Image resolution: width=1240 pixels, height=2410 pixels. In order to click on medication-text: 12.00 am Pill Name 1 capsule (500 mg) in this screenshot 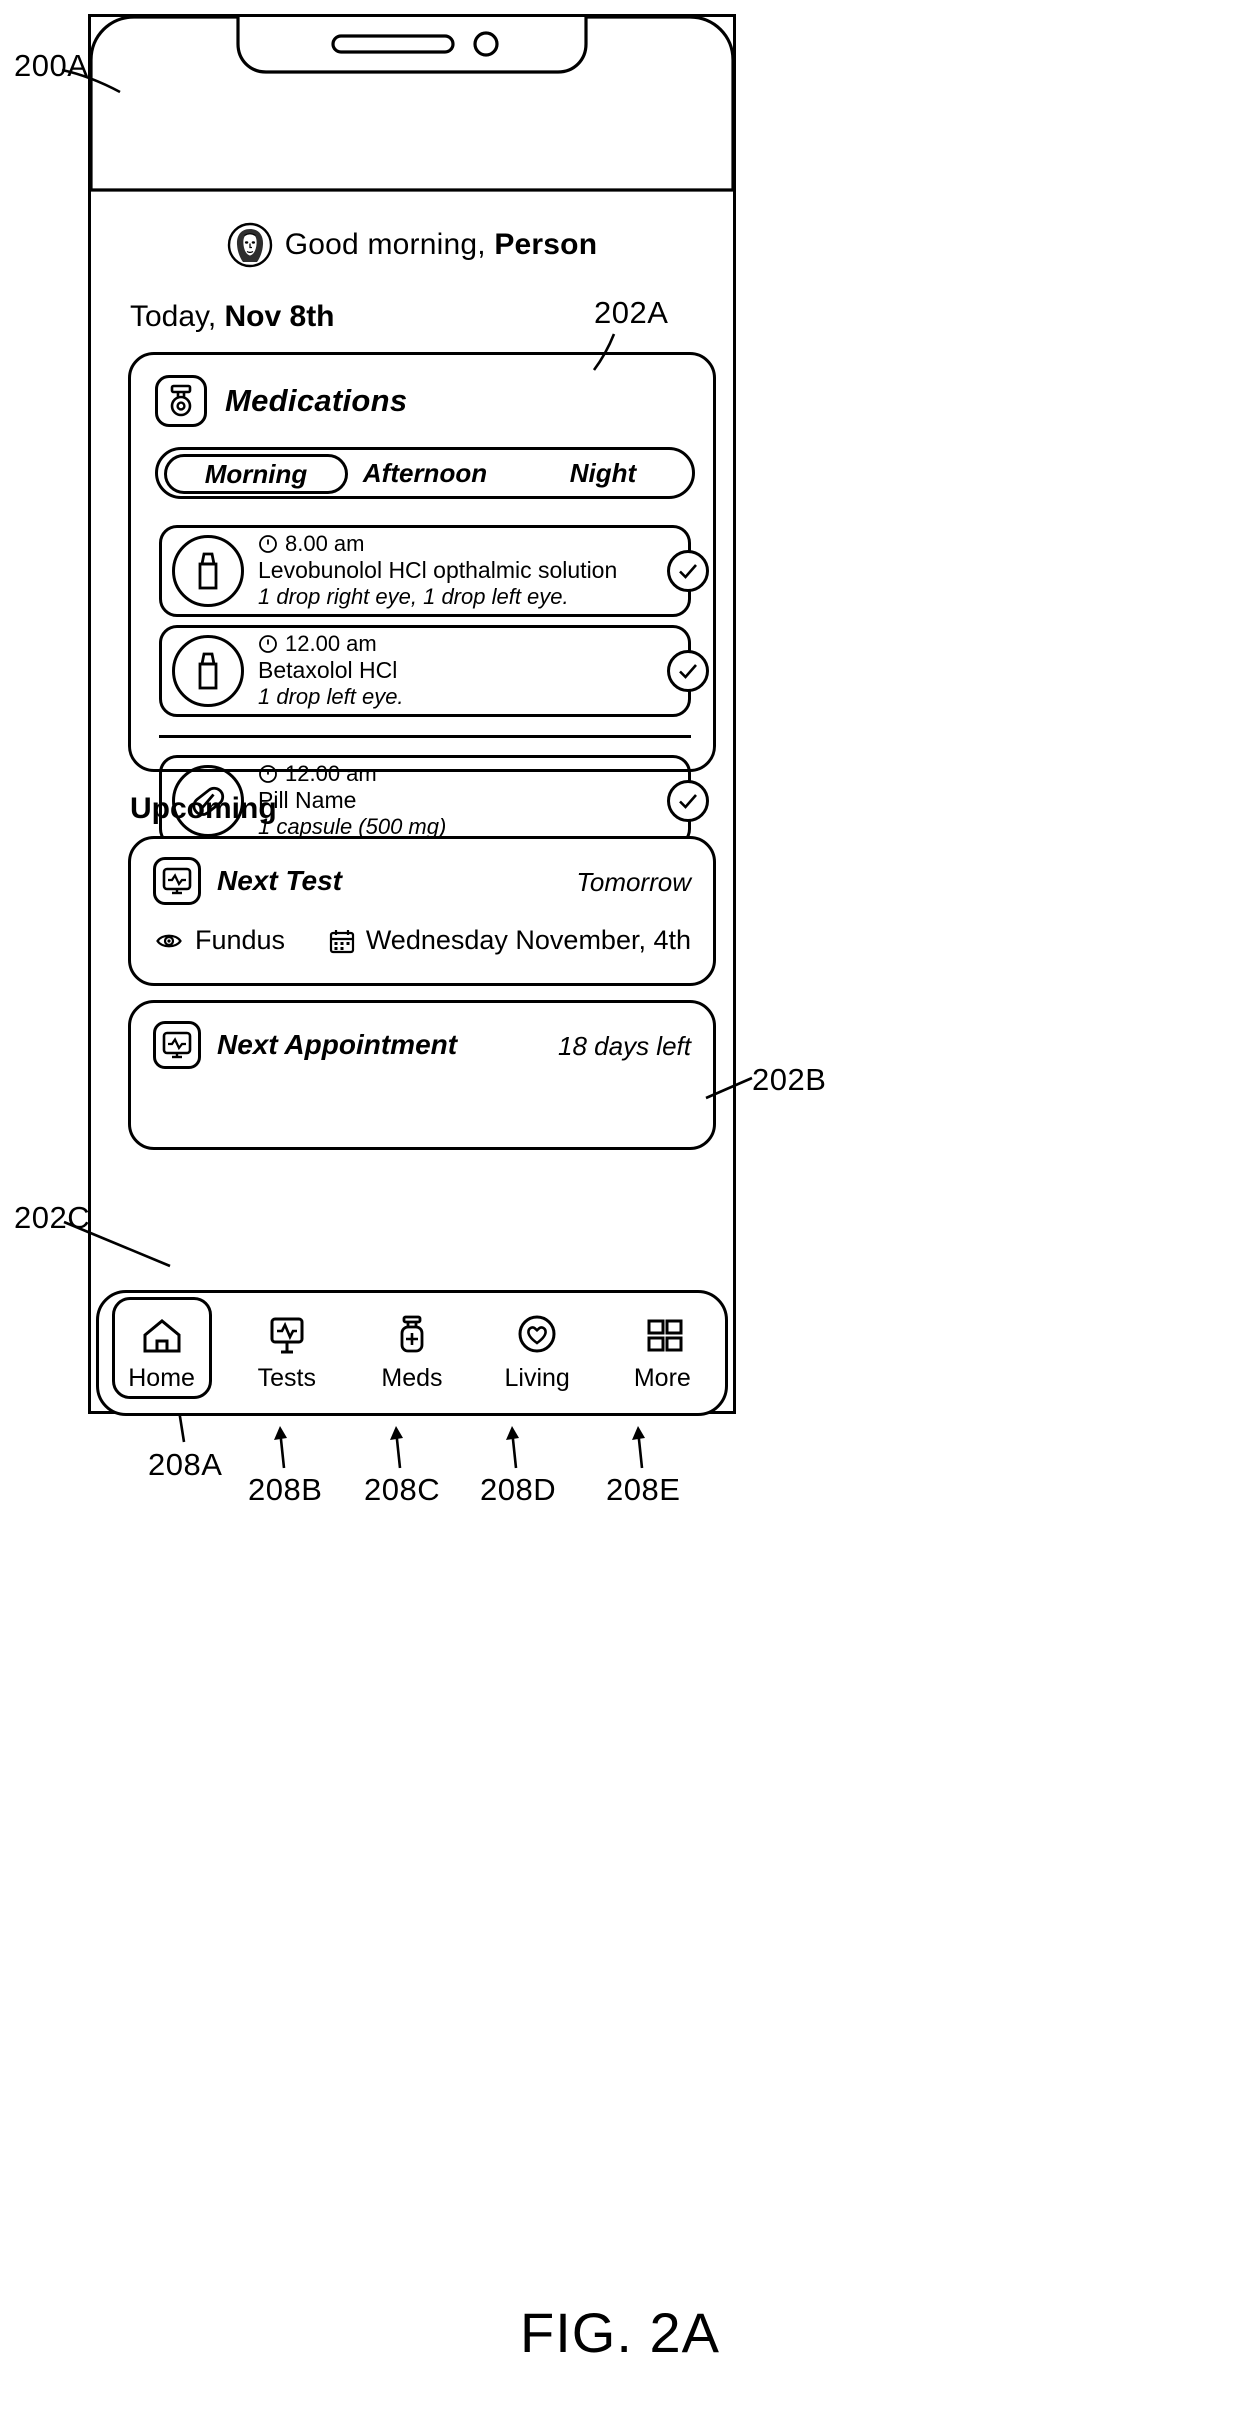, I will do `click(462, 801)`.